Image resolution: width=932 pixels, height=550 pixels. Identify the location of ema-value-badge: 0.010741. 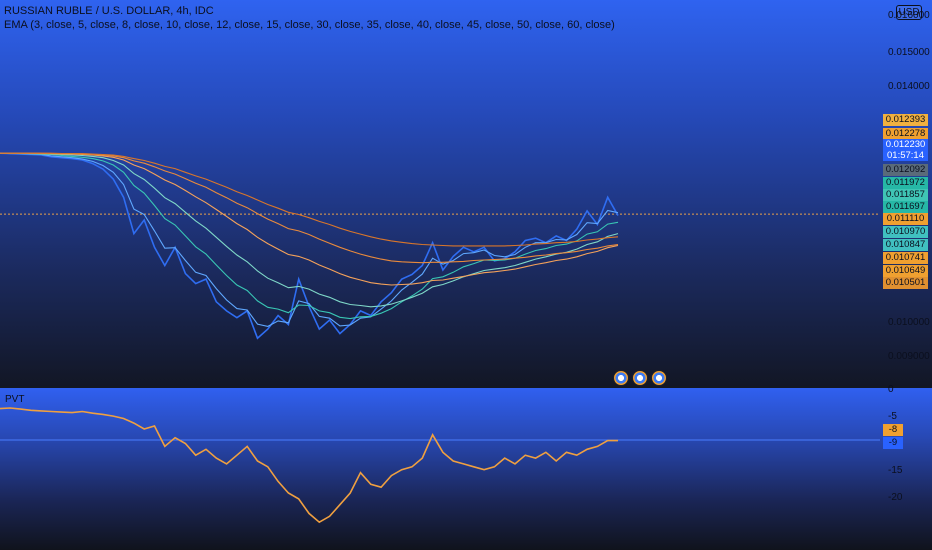
(905, 258).